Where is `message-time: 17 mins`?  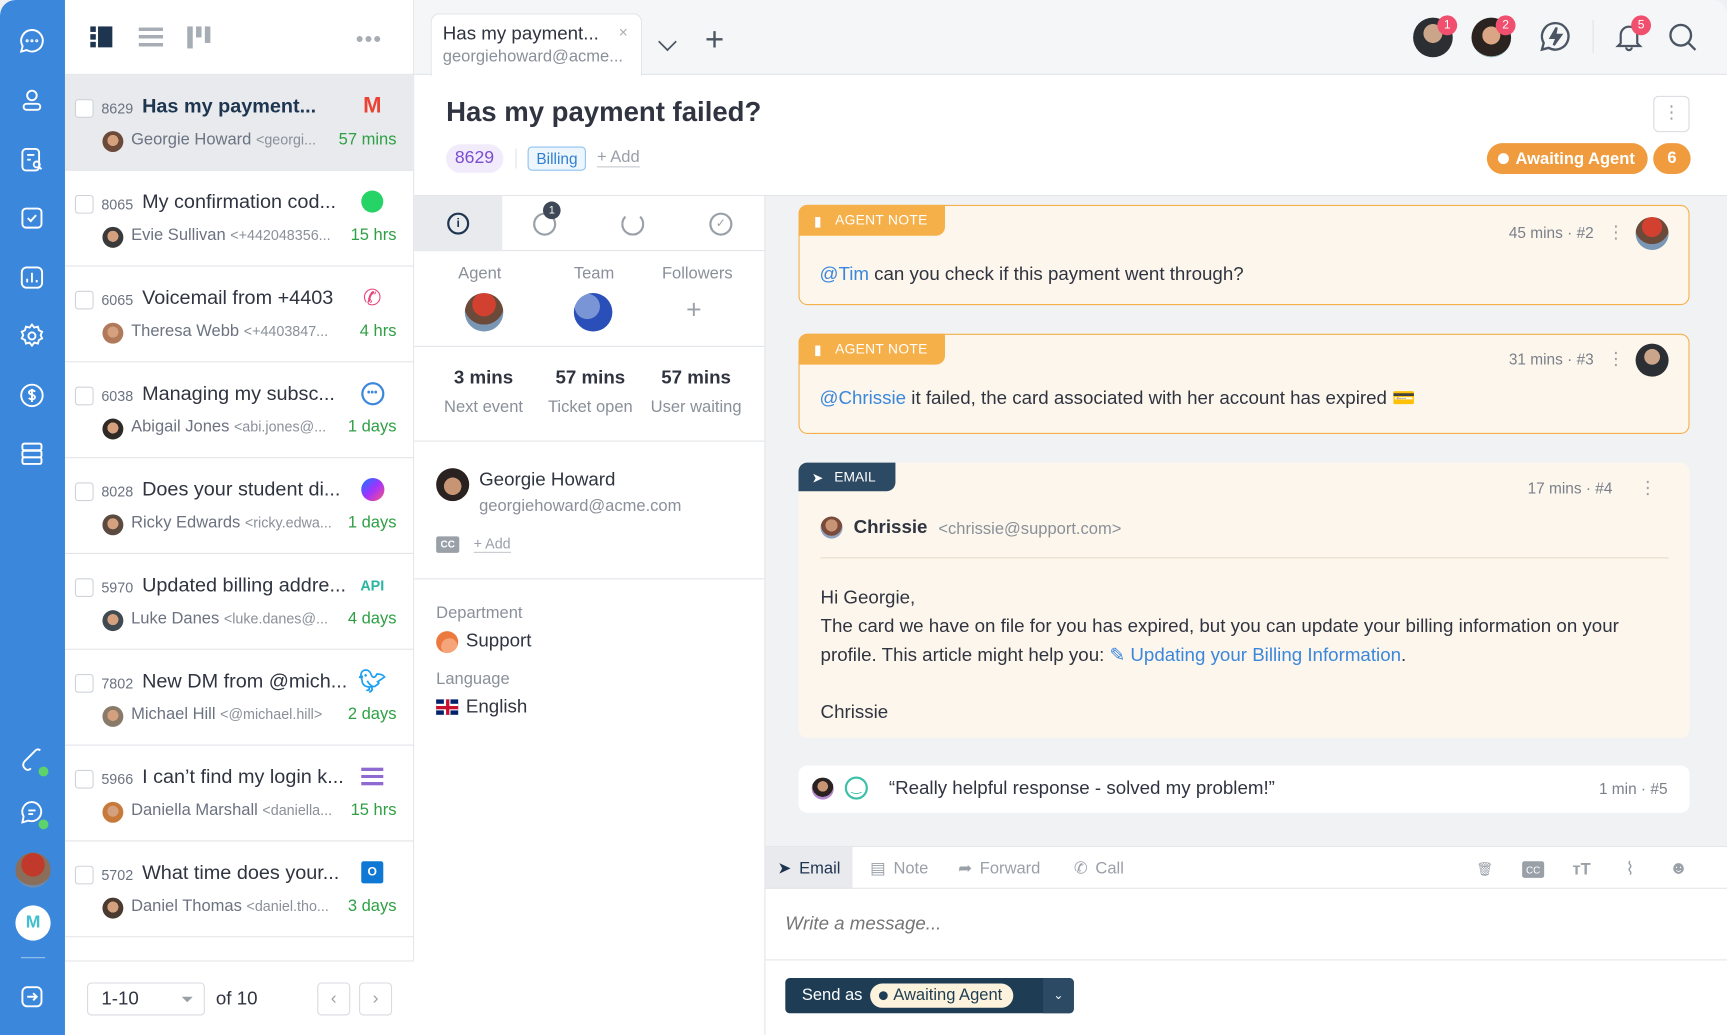
message-time: 17 mins is located at coordinates (1554, 488).